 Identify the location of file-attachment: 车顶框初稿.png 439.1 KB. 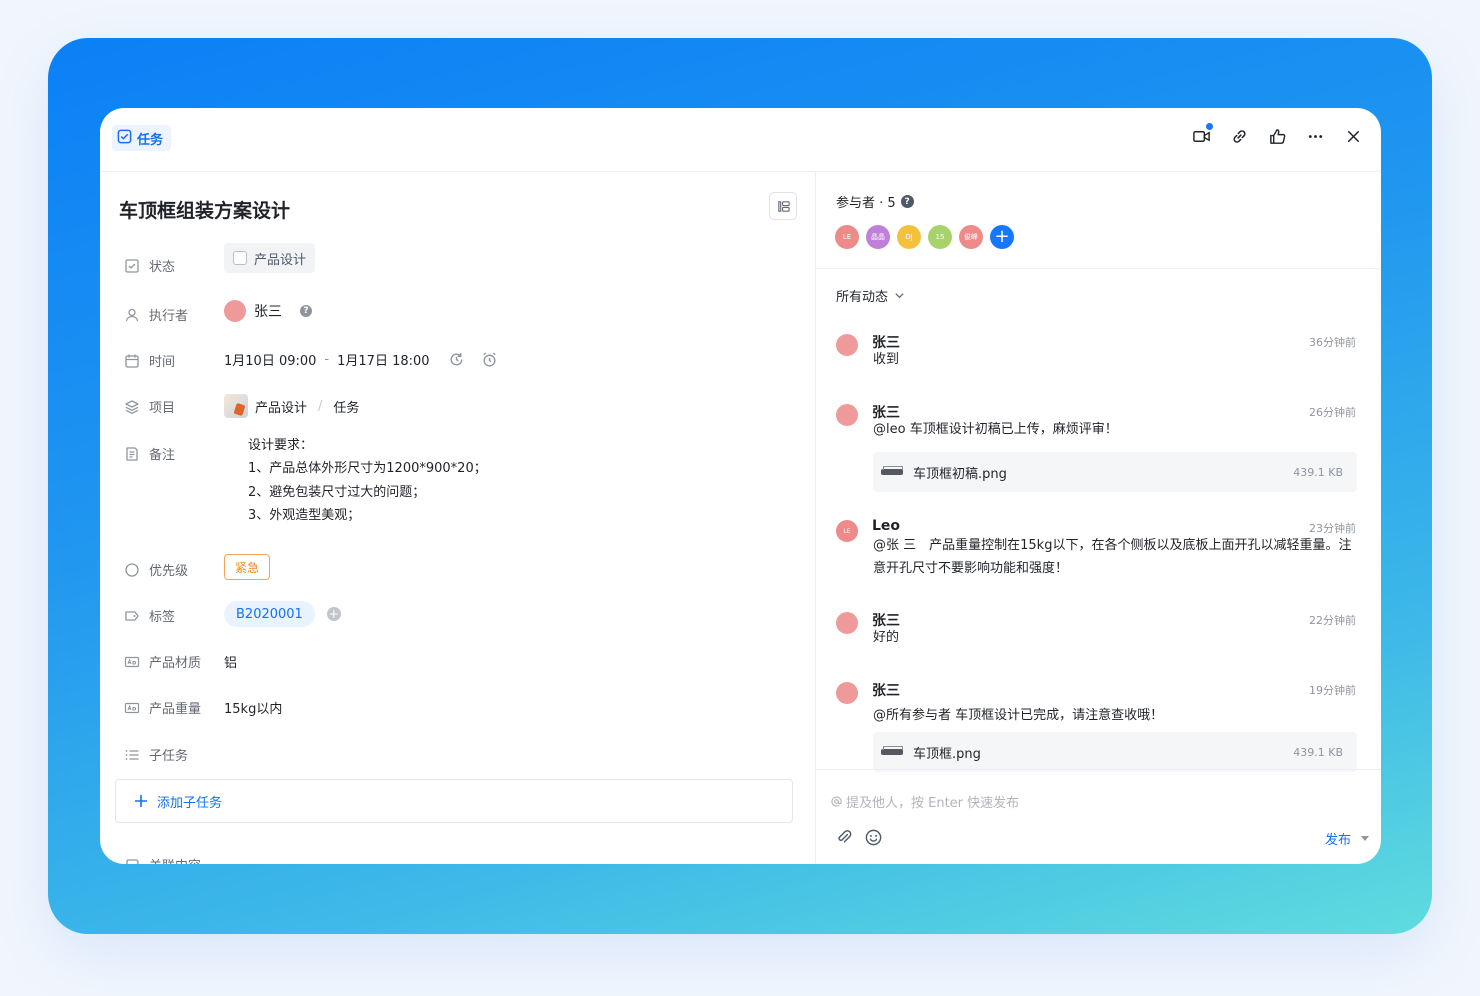
(1115, 472).